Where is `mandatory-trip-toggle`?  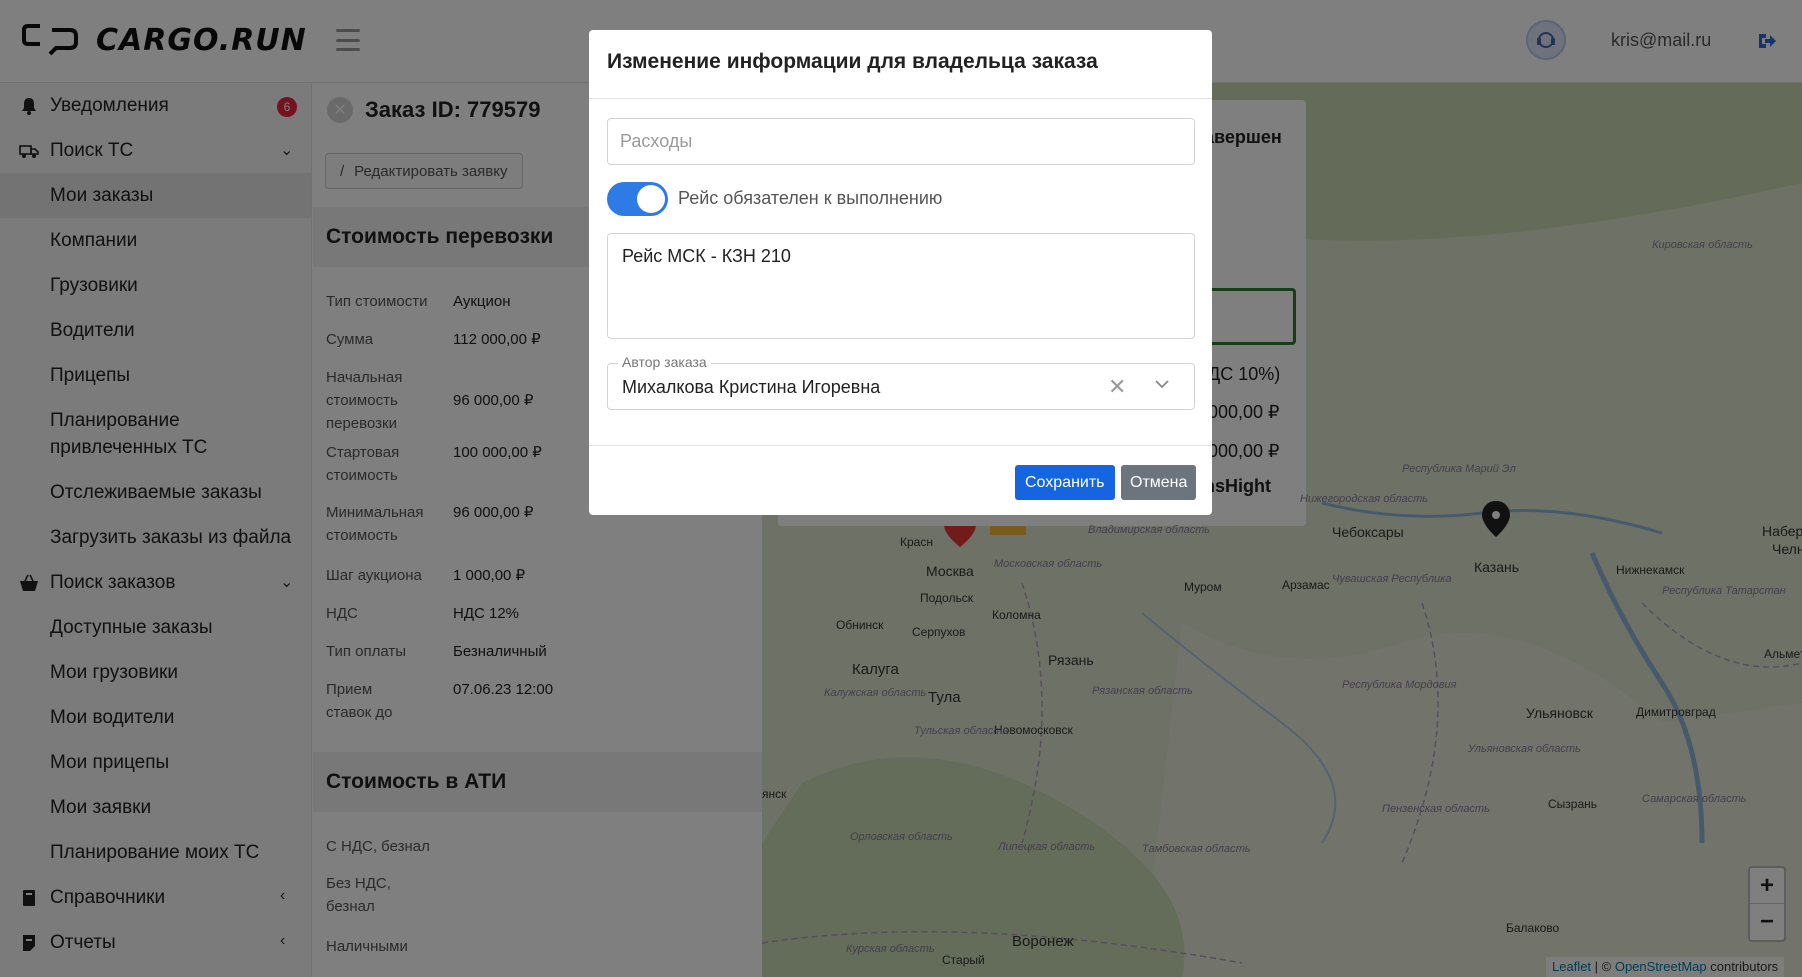 mandatory-trip-toggle is located at coordinates (637, 199).